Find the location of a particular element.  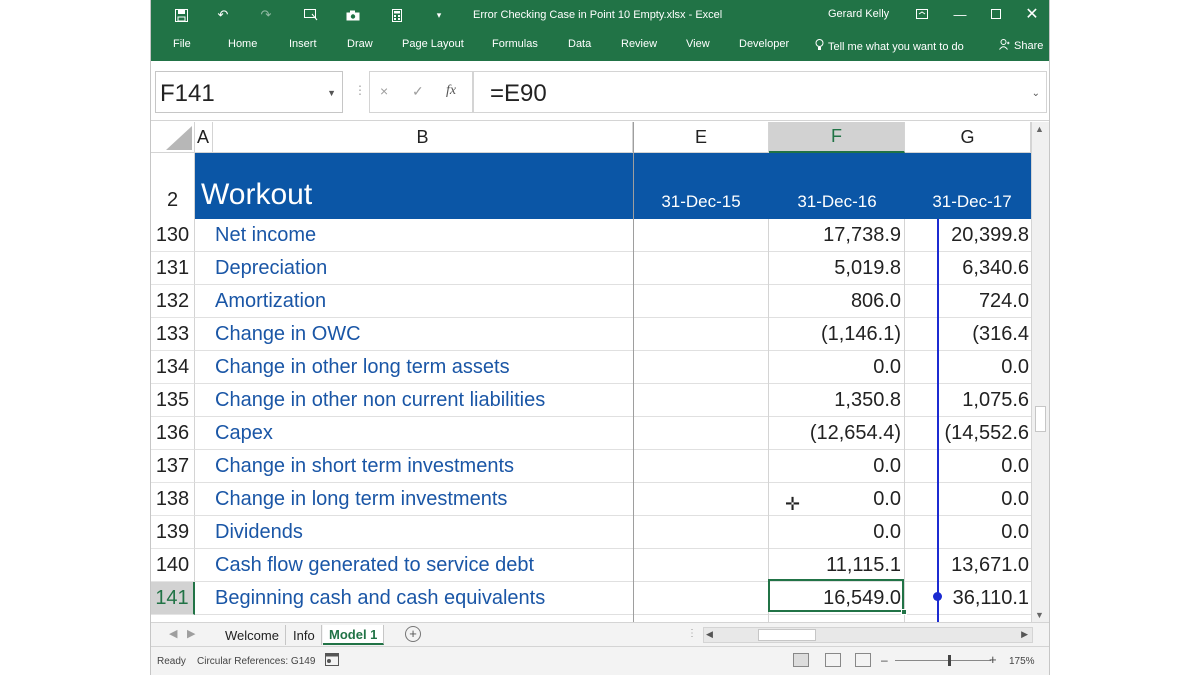

cell-g-value: 36,110.1 is located at coordinates (967, 598).